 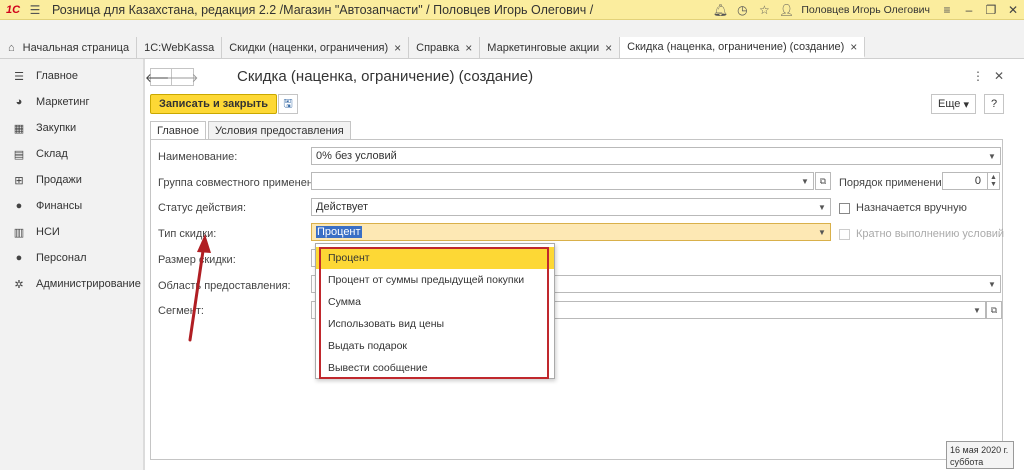 I want to click on manual-checkbox: Назначается вручную, so click(x=903, y=208).